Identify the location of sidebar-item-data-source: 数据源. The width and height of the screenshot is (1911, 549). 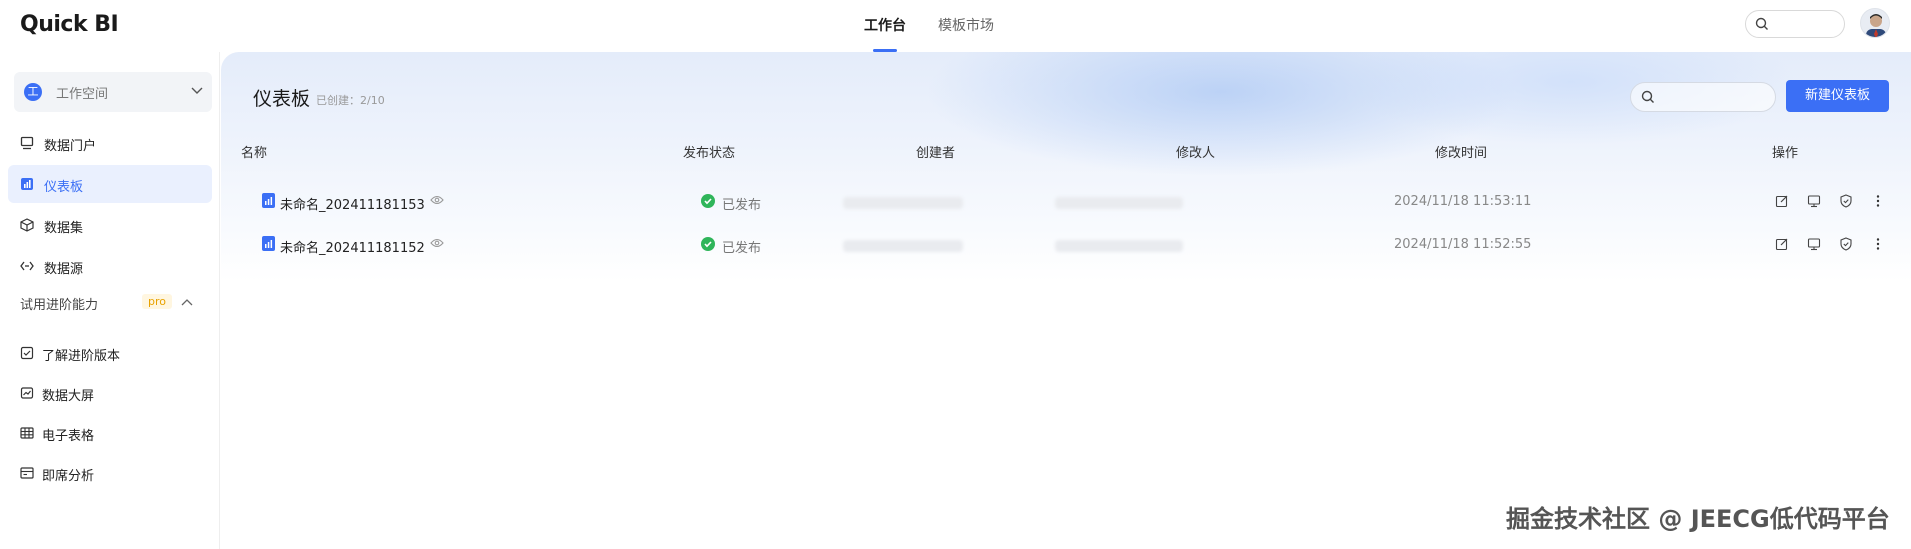
(110, 266).